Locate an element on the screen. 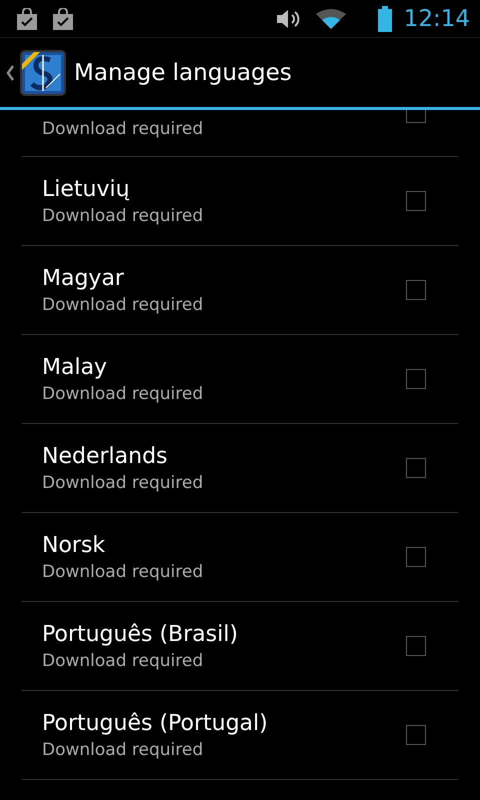 The image size is (480, 800). language-row: Magyar Download required is located at coordinates (240, 290).